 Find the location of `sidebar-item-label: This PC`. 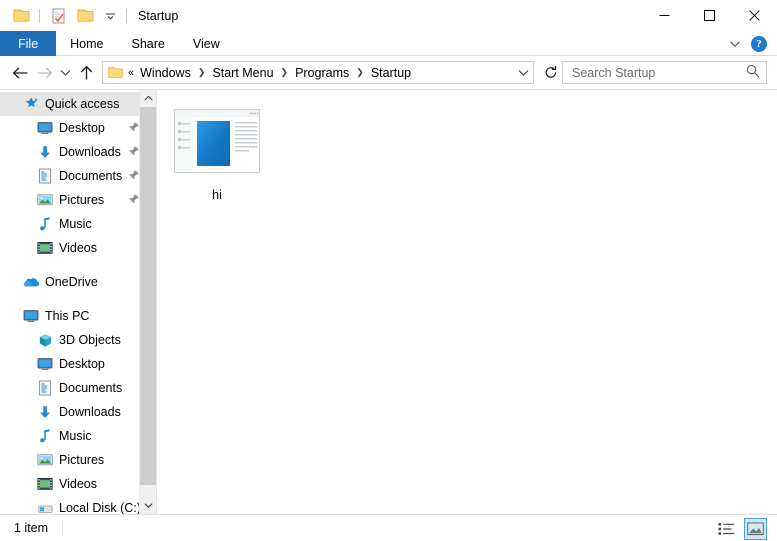

sidebar-item-label: This PC is located at coordinates (67, 316).